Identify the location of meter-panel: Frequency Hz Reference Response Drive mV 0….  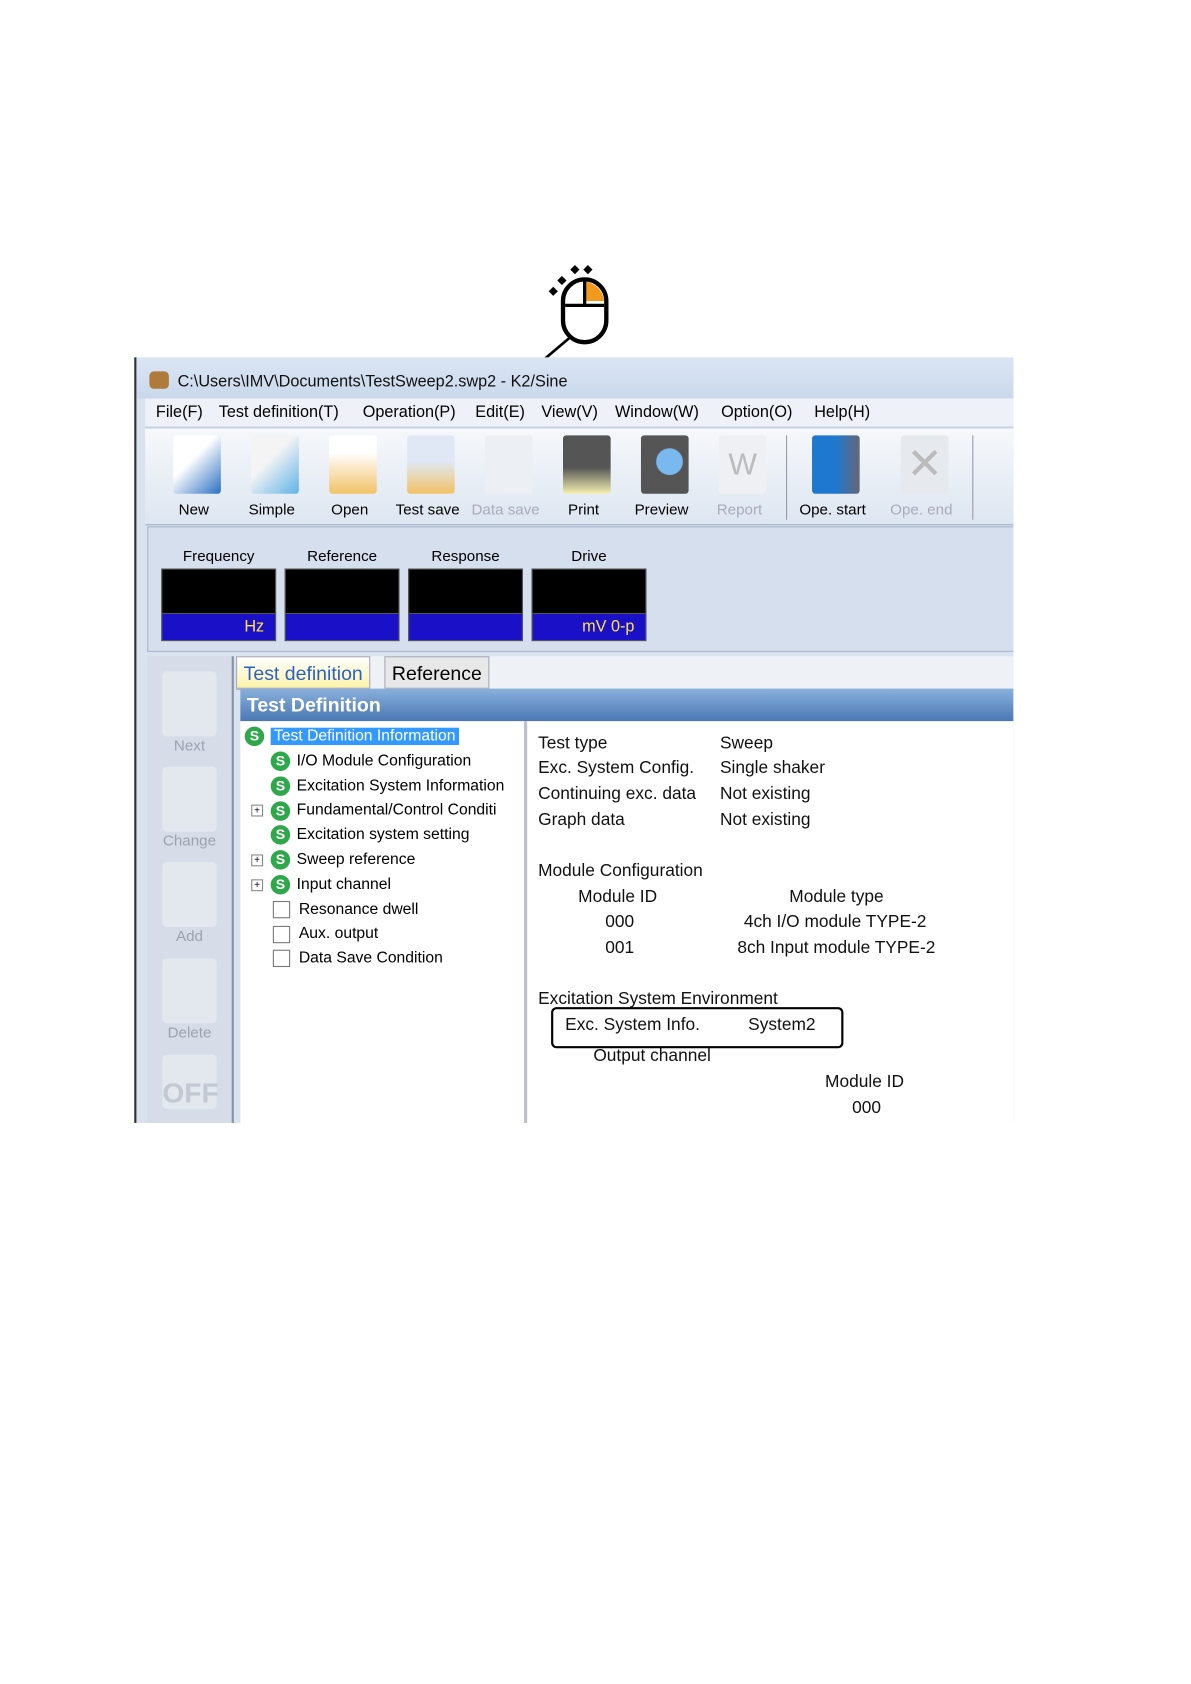
(580, 589).